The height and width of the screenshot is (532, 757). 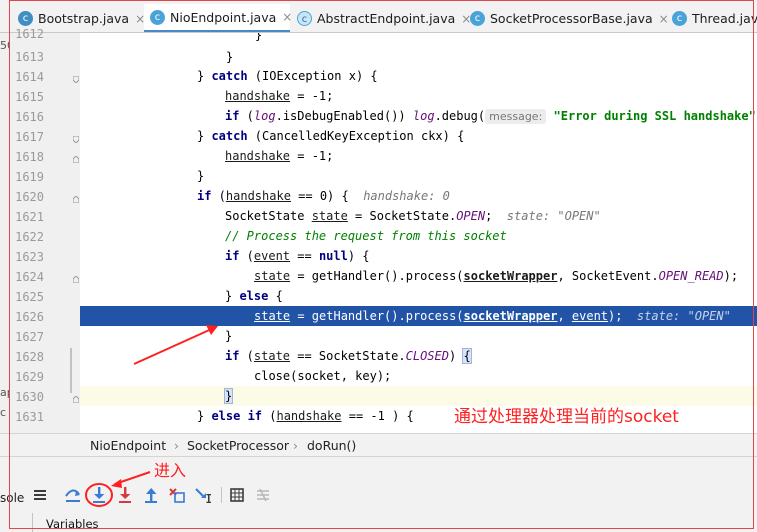 I want to click on evaluate-expression-button, so click(x=237, y=495).